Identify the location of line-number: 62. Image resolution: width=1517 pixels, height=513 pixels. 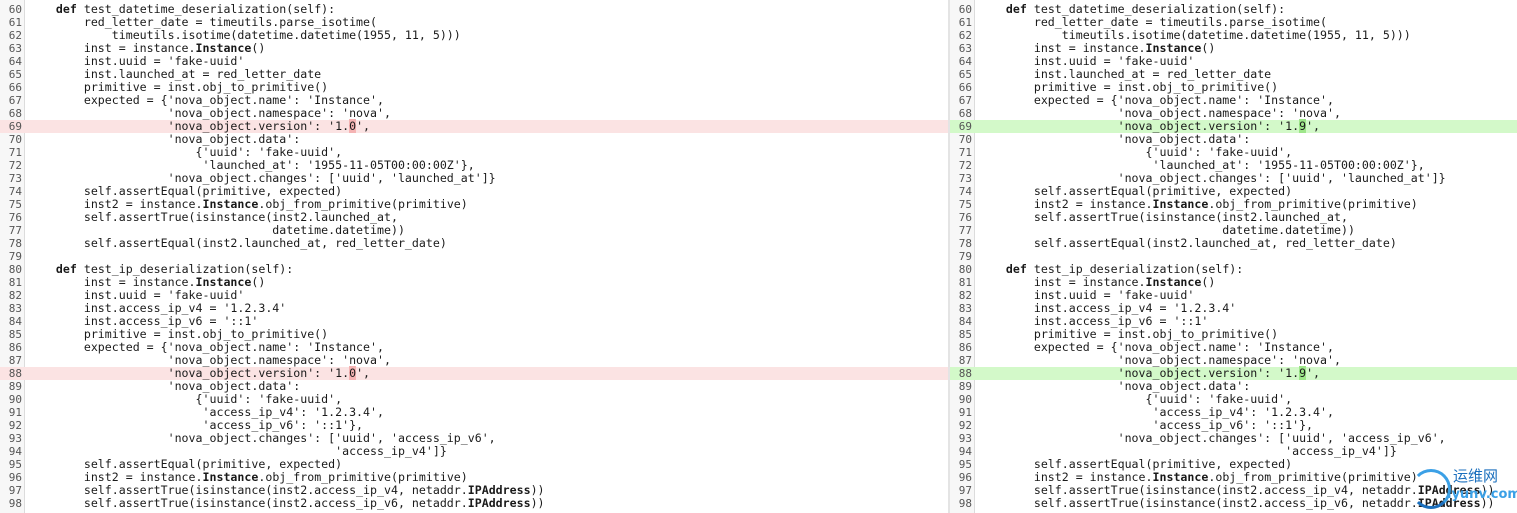
(965, 35).